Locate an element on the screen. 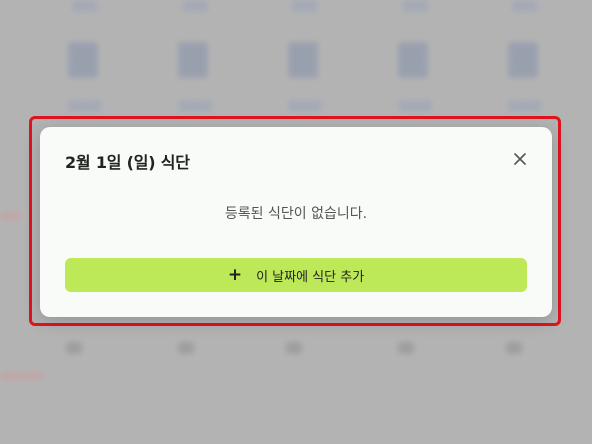 Image resolution: width=592 pixels, height=444 pixels. modal-title: 2월 1일 (일) 식단 is located at coordinates (127, 162).